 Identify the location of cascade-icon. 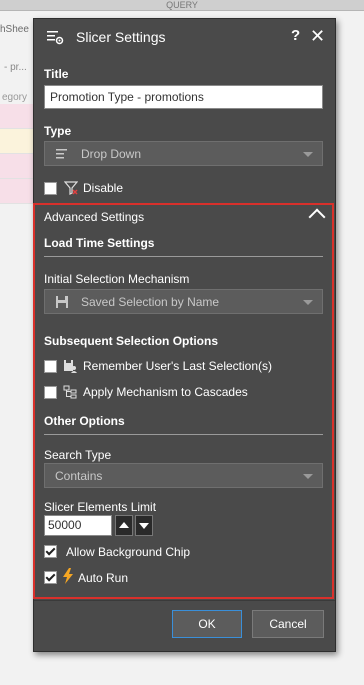
(70, 392).